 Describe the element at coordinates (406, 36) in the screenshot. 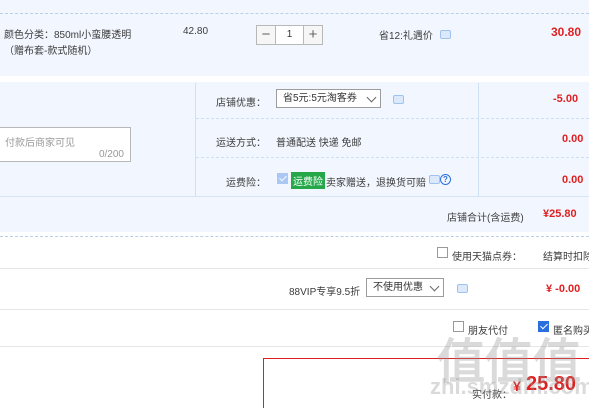

I see `item-discount-text: 省12:礼遇价` at that location.